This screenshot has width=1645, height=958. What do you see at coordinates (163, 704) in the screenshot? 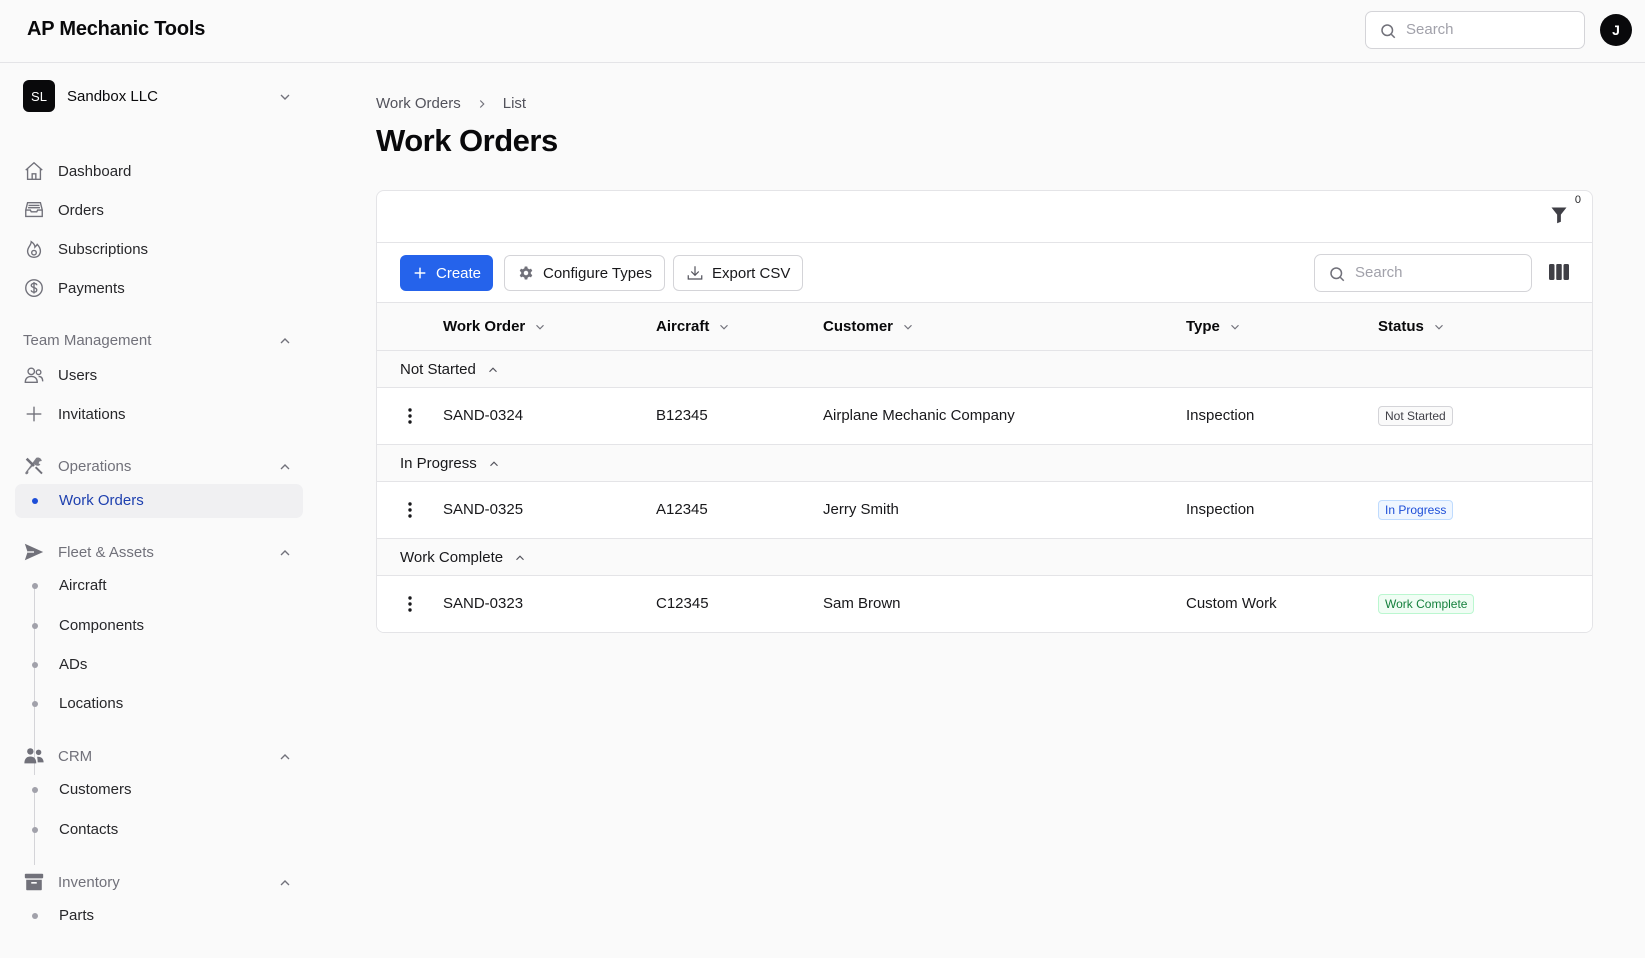
I see `sidebar-item-locations: Locations` at bounding box center [163, 704].